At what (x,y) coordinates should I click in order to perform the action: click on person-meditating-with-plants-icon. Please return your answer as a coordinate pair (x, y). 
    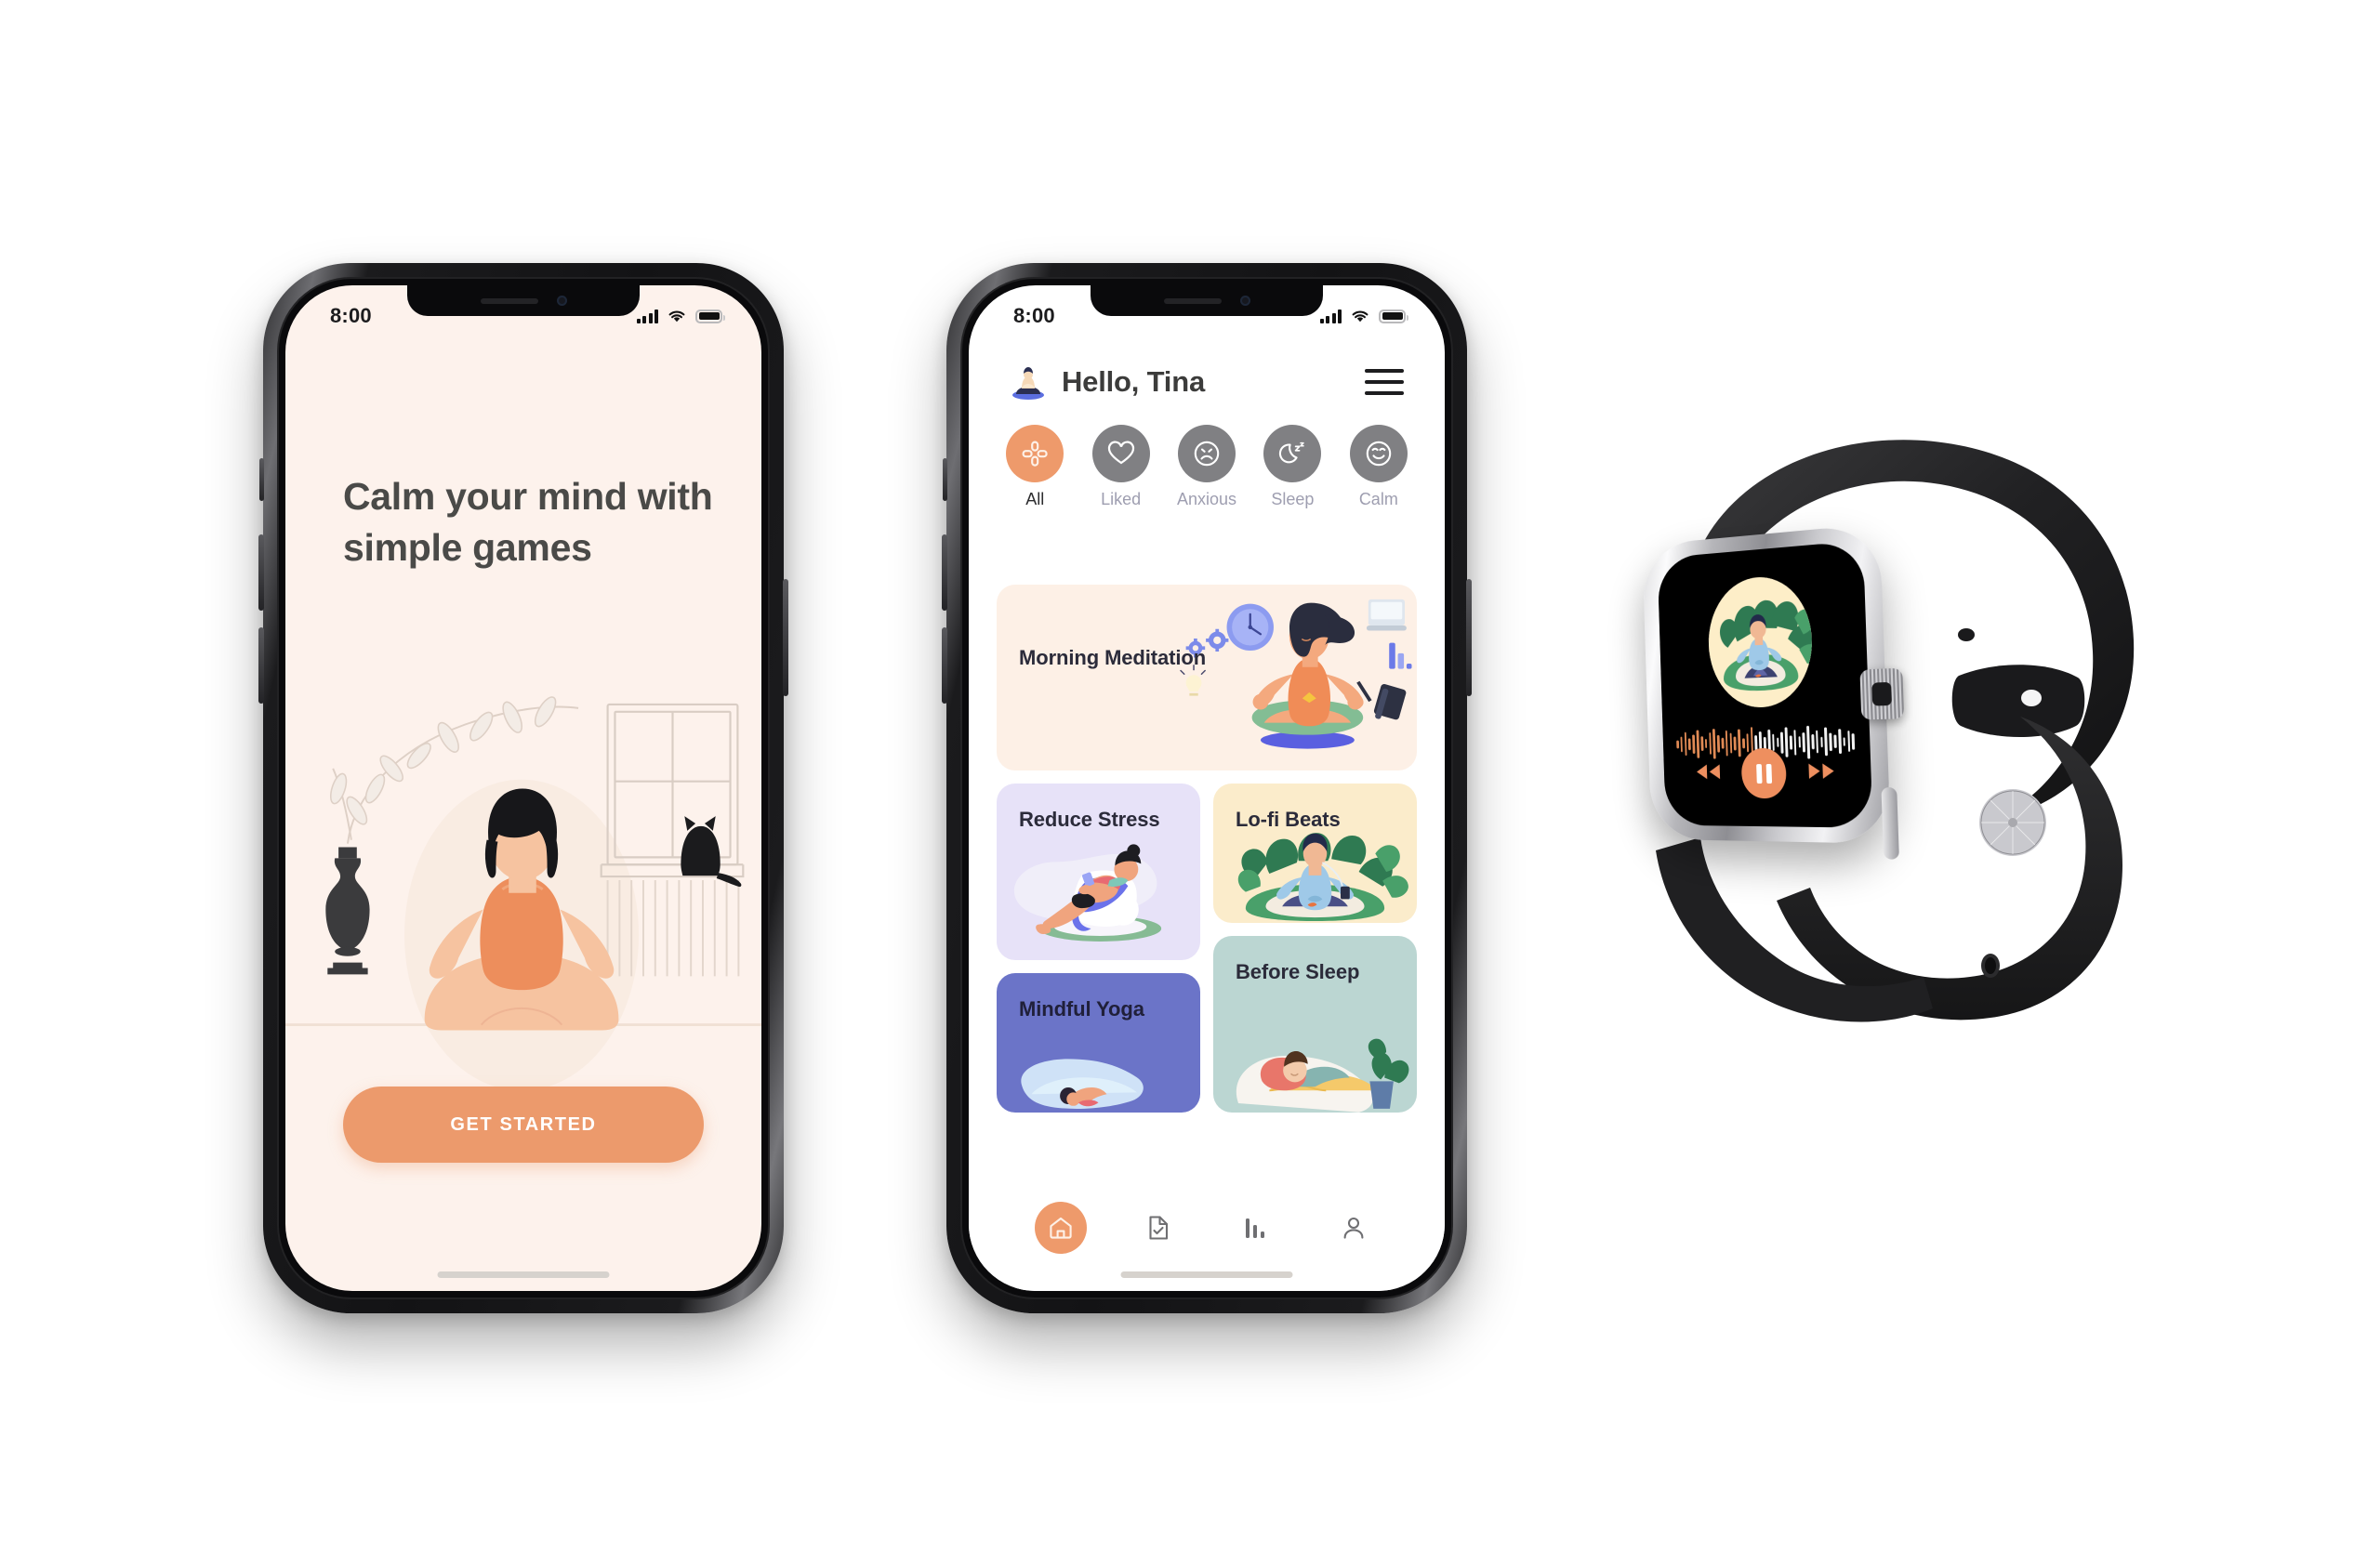
    Looking at the image, I should click on (1760, 641).